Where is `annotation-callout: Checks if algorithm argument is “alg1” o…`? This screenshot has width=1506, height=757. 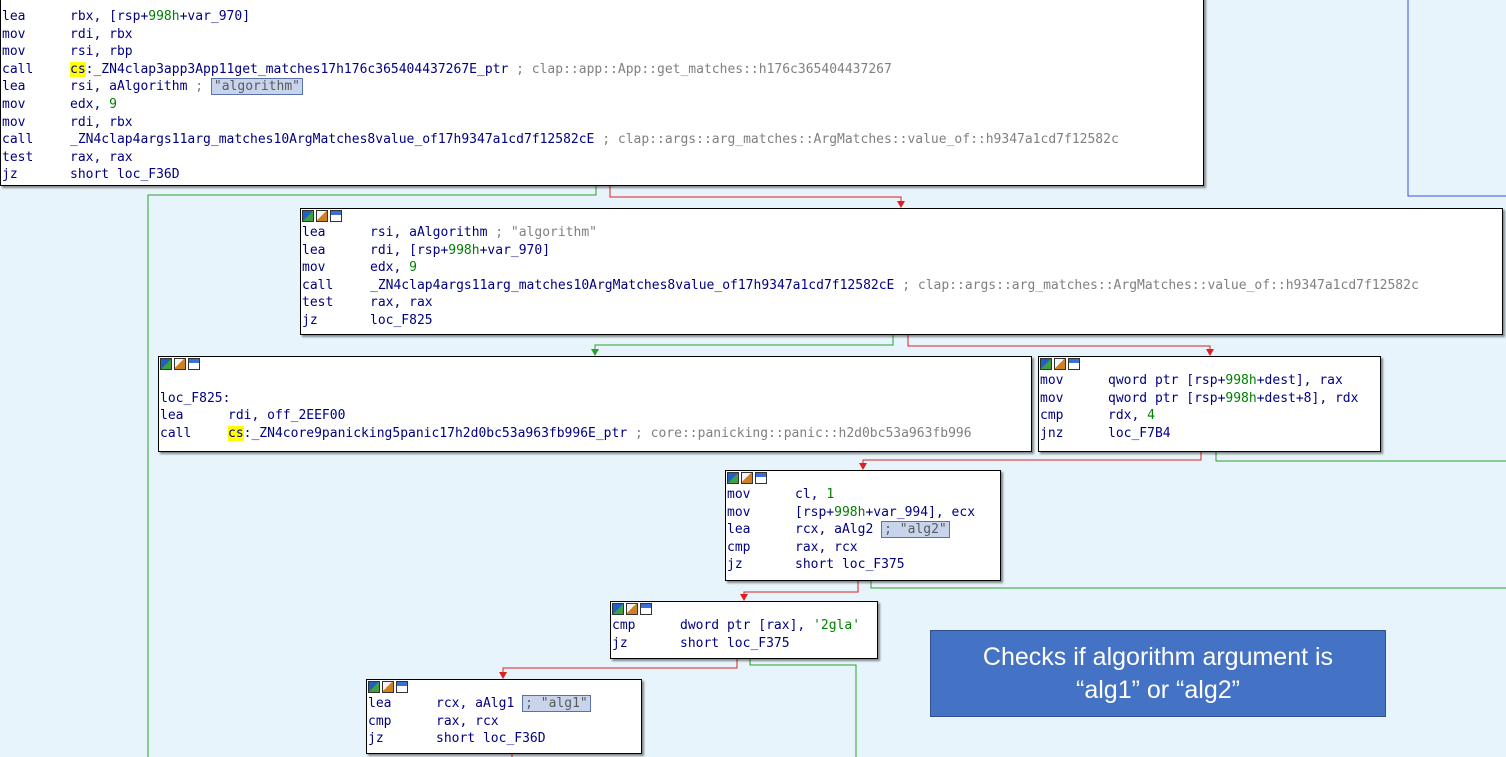
annotation-callout: Checks if algorithm argument is “alg1” o… is located at coordinates (1158, 673).